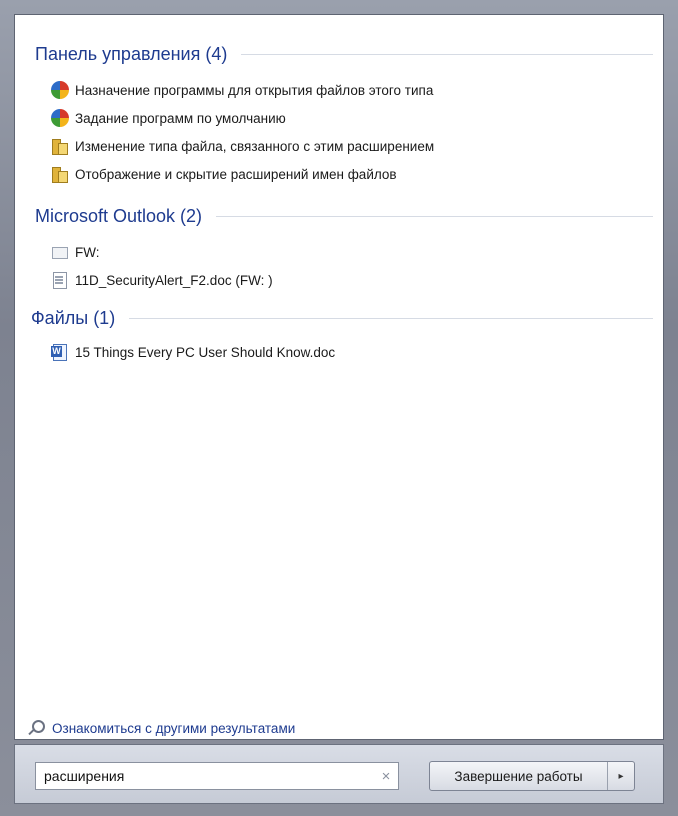 This screenshot has height=816, width=678. I want to click on result-label: Задание программ по умолчанию, so click(180, 118).